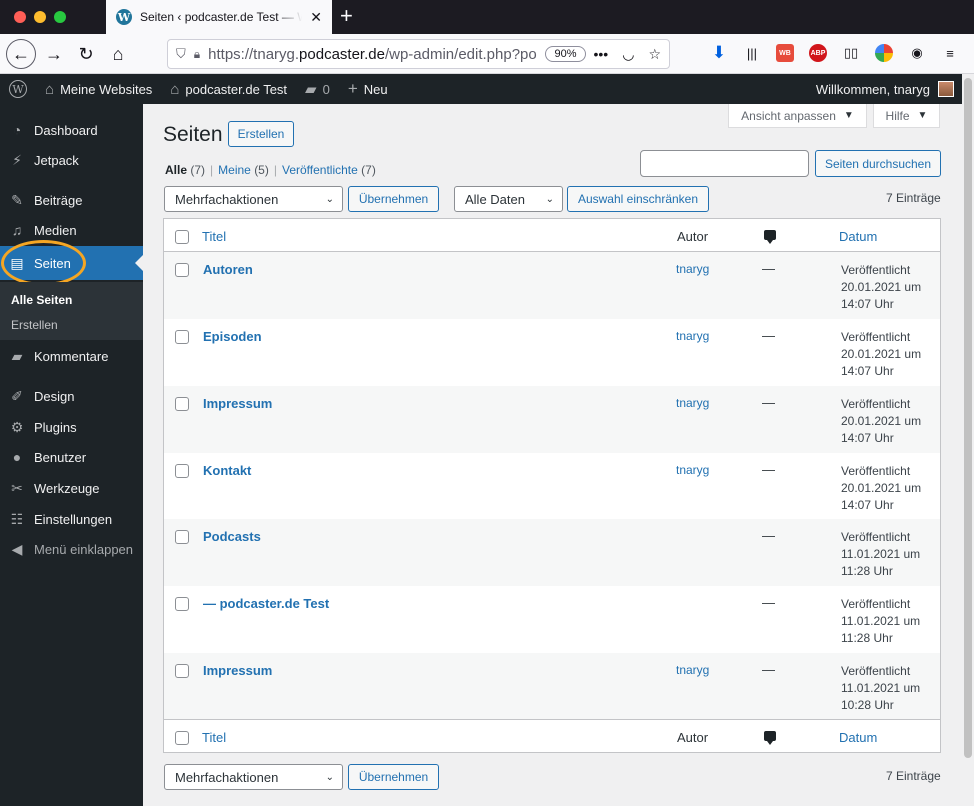 This screenshot has height=806, width=974. Describe the element at coordinates (86, 54) in the screenshot. I see `reload-button: ↻` at that location.